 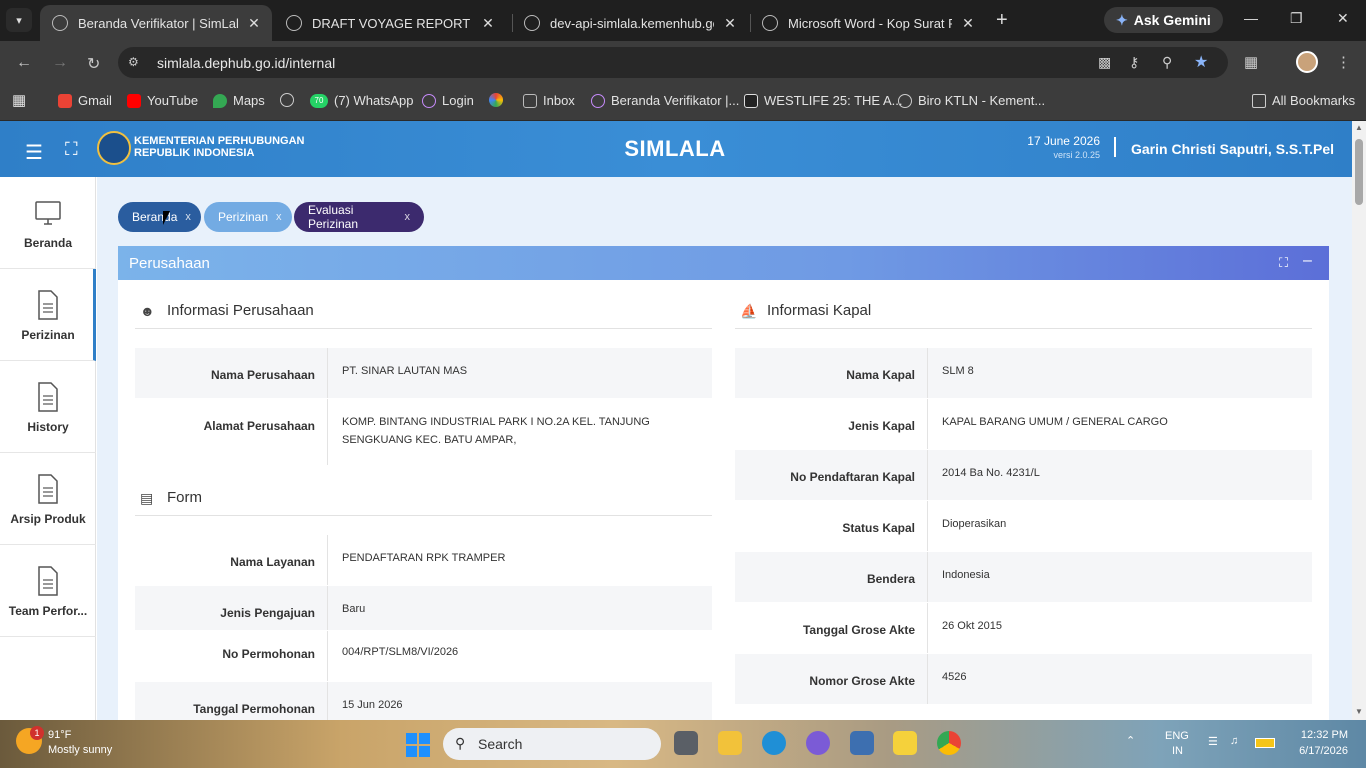 I want to click on globe-icon, so click(x=770, y=23).